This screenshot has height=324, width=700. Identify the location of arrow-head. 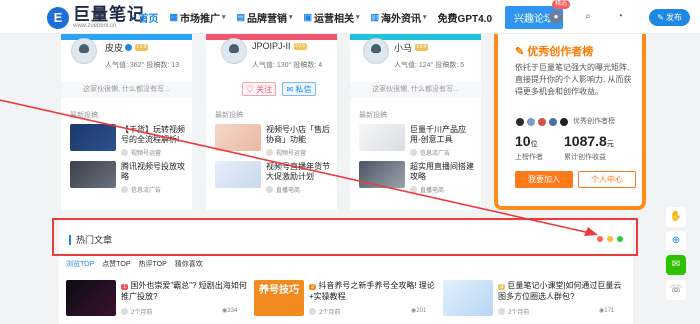
(591, 231).